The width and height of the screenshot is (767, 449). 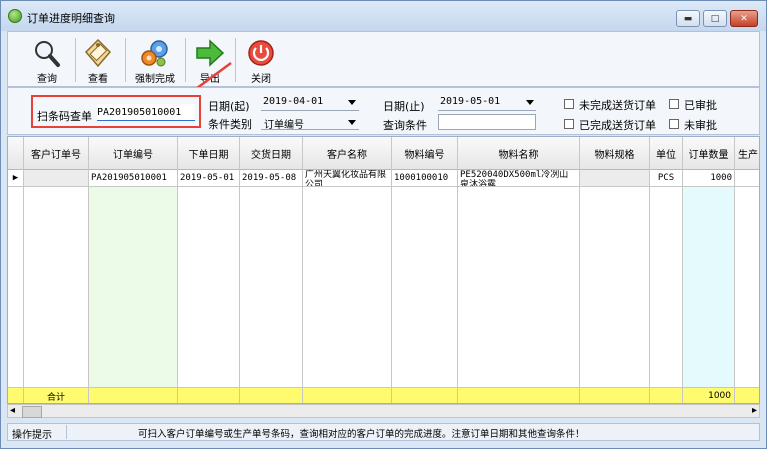 I want to click on maximize-button: □, so click(x=715, y=18).